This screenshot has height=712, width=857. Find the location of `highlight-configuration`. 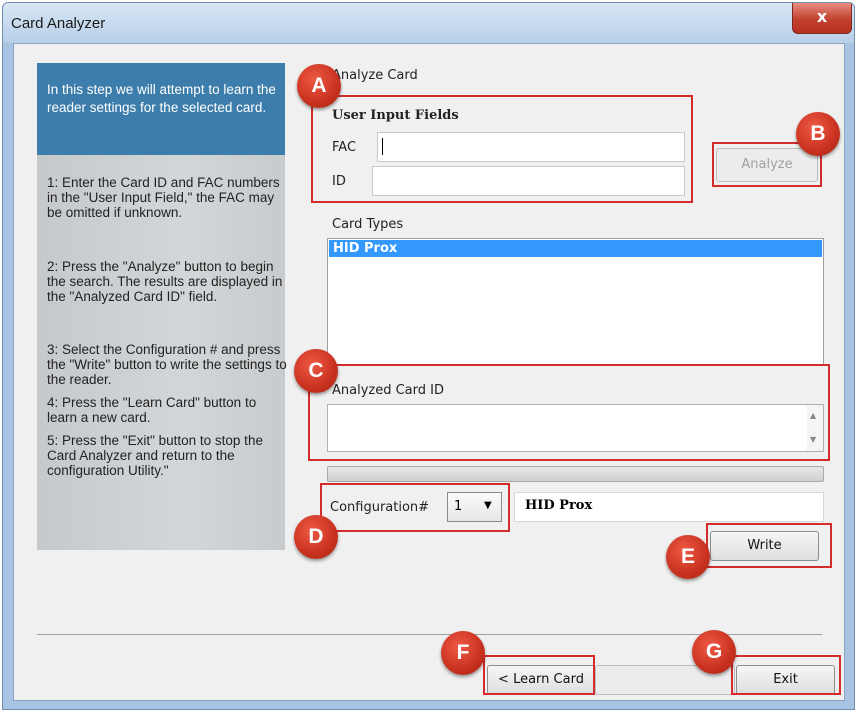

highlight-configuration is located at coordinates (415, 507).